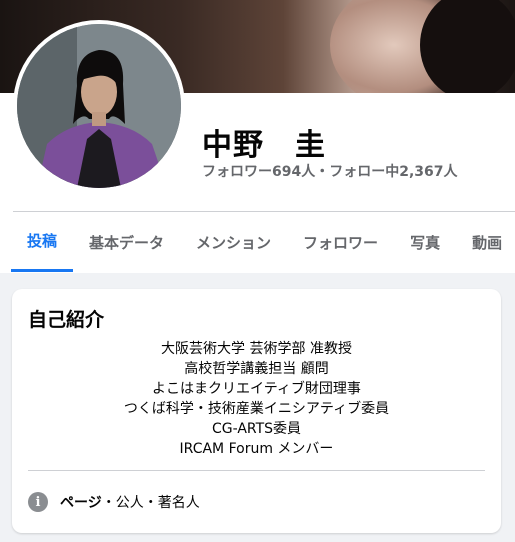 The height and width of the screenshot is (542, 515). I want to click on page-category-row: i ページ ・公人・著名人, so click(114, 502).